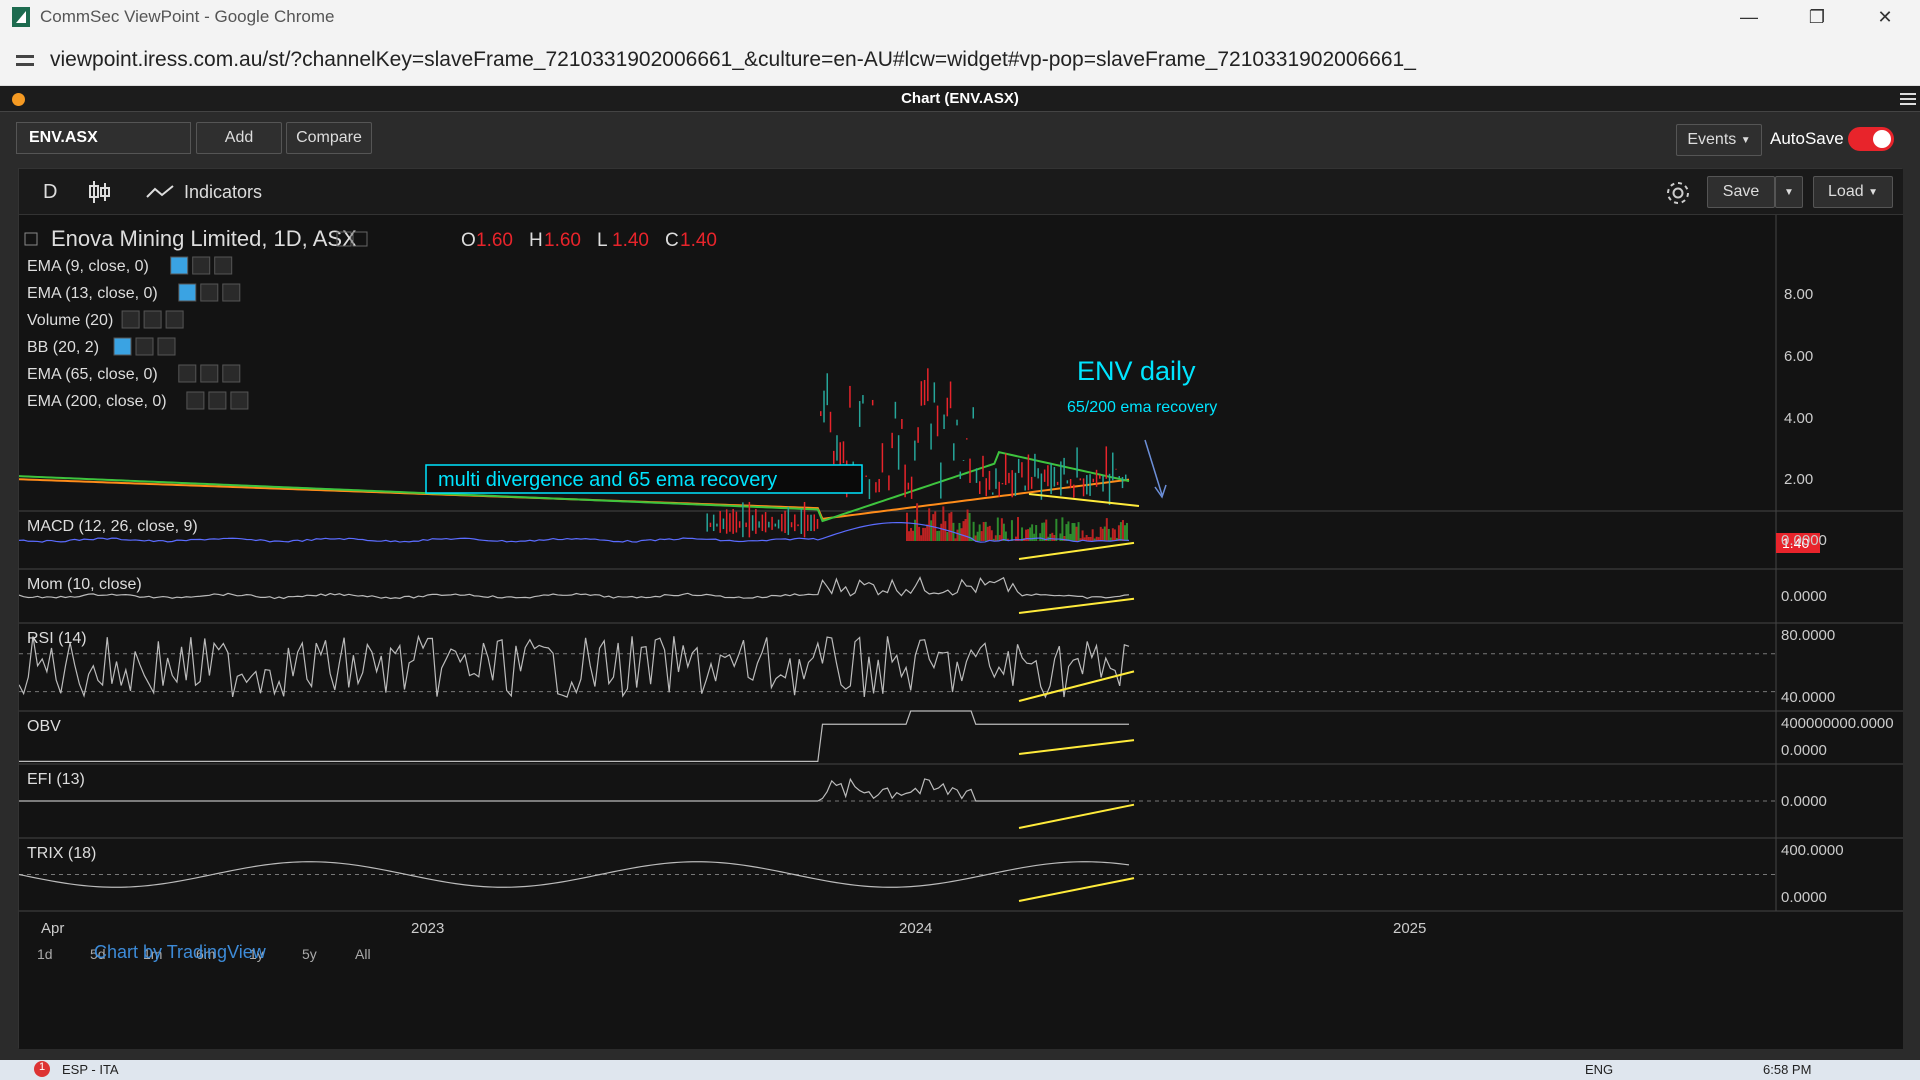 This screenshot has width=1920, height=1080. I want to click on pane-tick-label: 400.0000, so click(1812, 850).